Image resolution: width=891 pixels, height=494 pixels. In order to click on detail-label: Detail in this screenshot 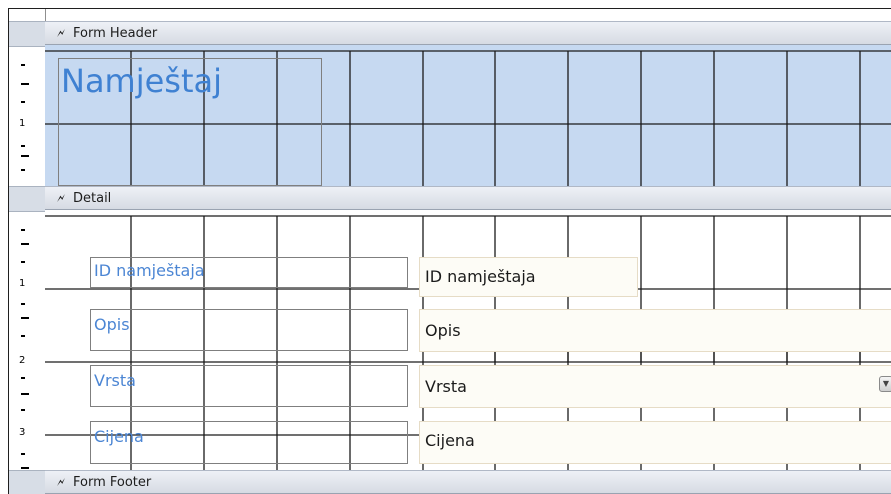, I will do `click(92, 198)`.